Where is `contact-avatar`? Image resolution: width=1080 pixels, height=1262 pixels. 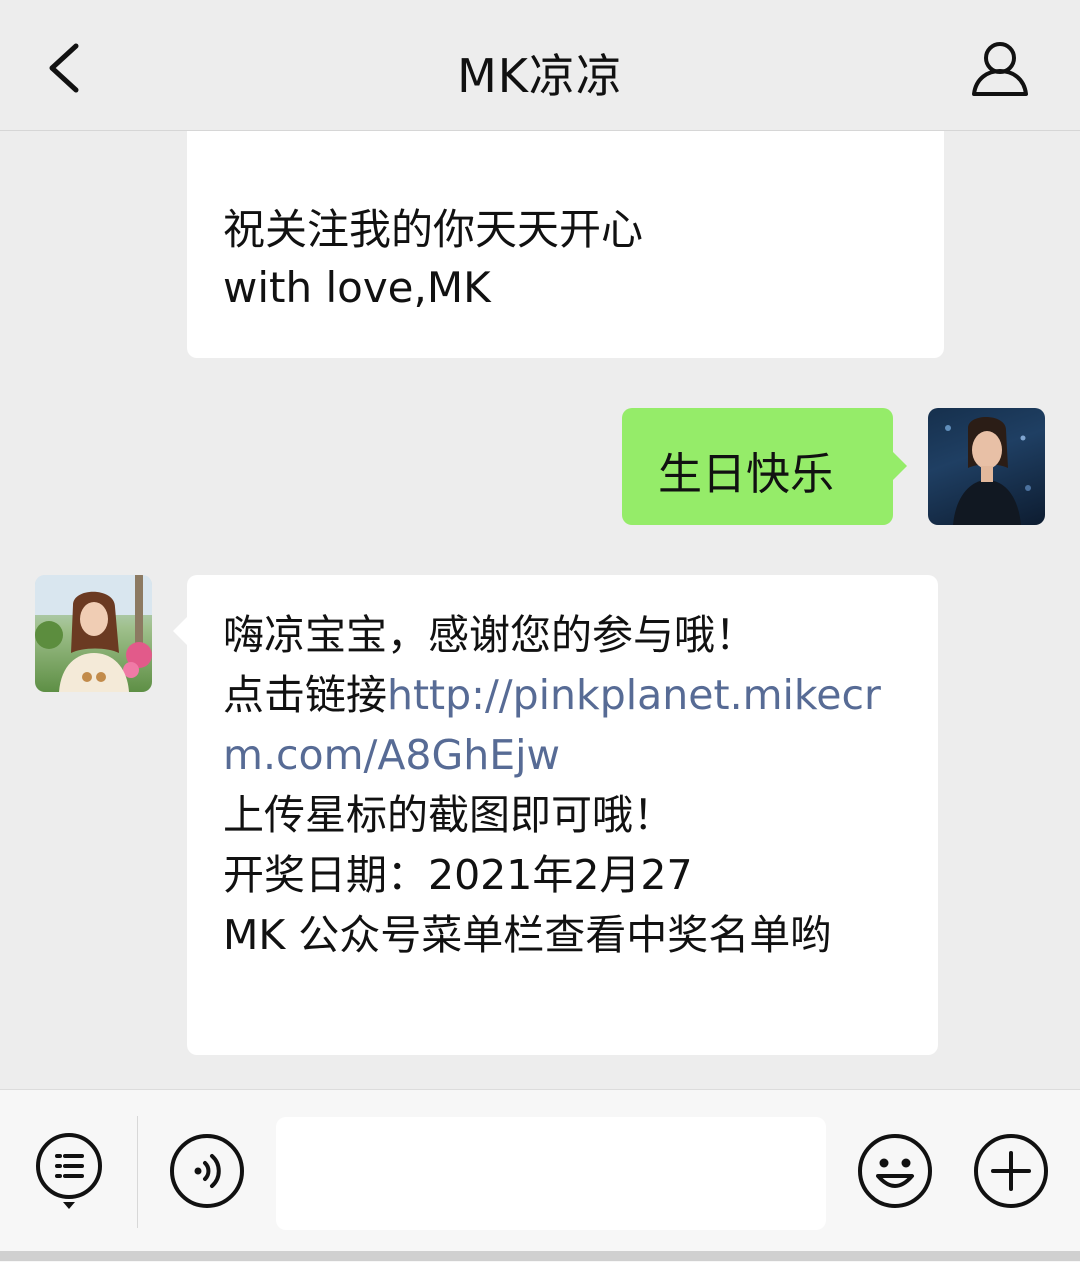
contact-avatar is located at coordinates (93, 633).